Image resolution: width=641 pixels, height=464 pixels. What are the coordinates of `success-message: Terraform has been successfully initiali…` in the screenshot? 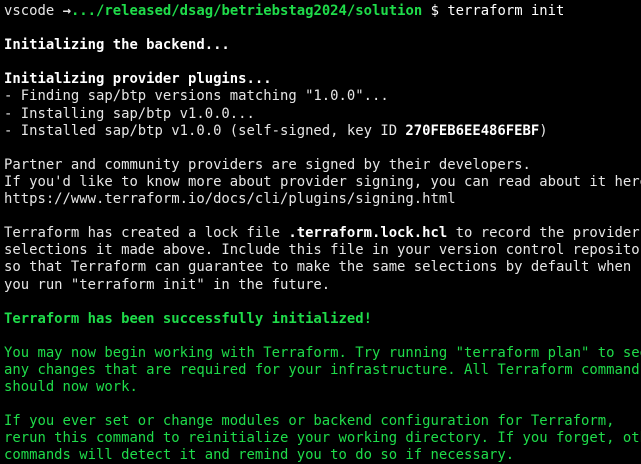 It's located at (188, 318).